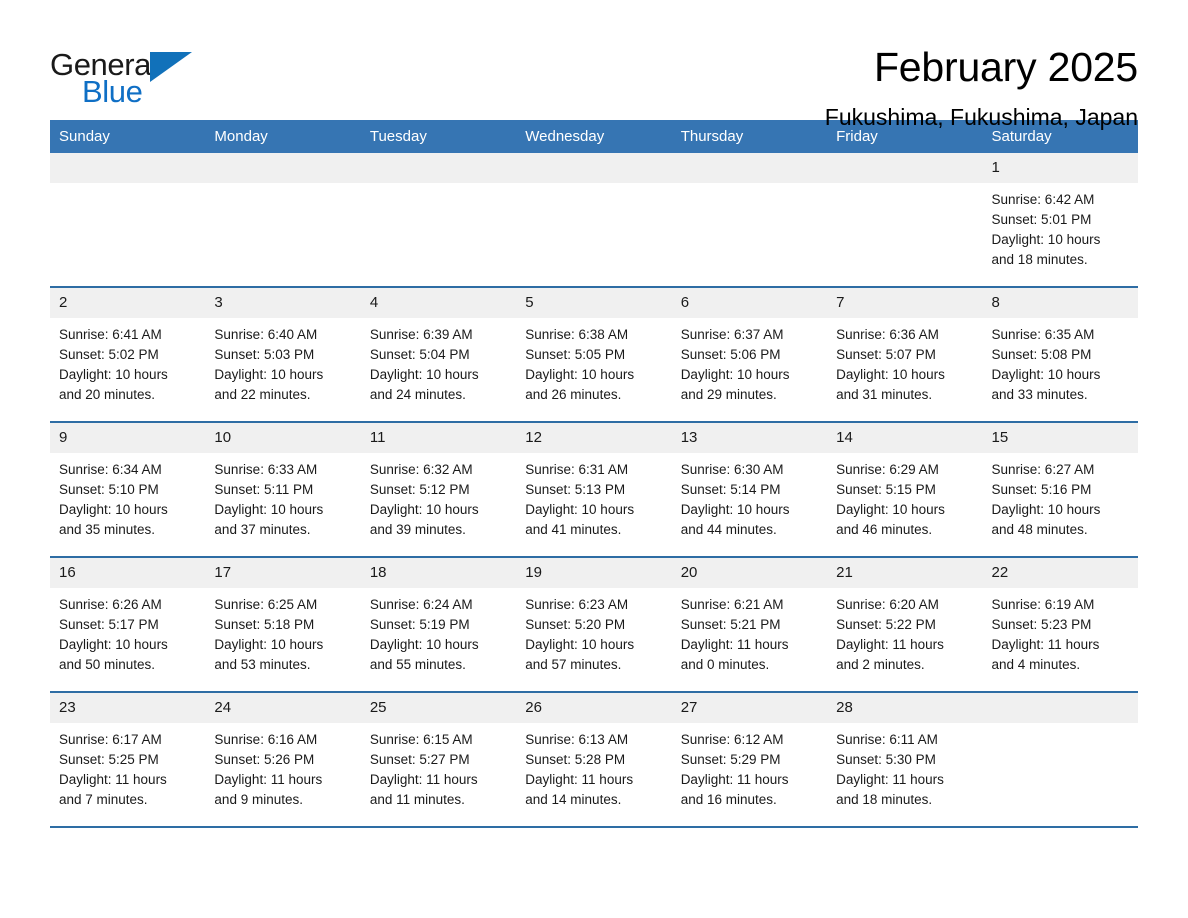 The height and width of the screenshot is (918, 1188). I want to click on day-sunrise-text: Sunrise: 6:37 AM, so click(732, 334).